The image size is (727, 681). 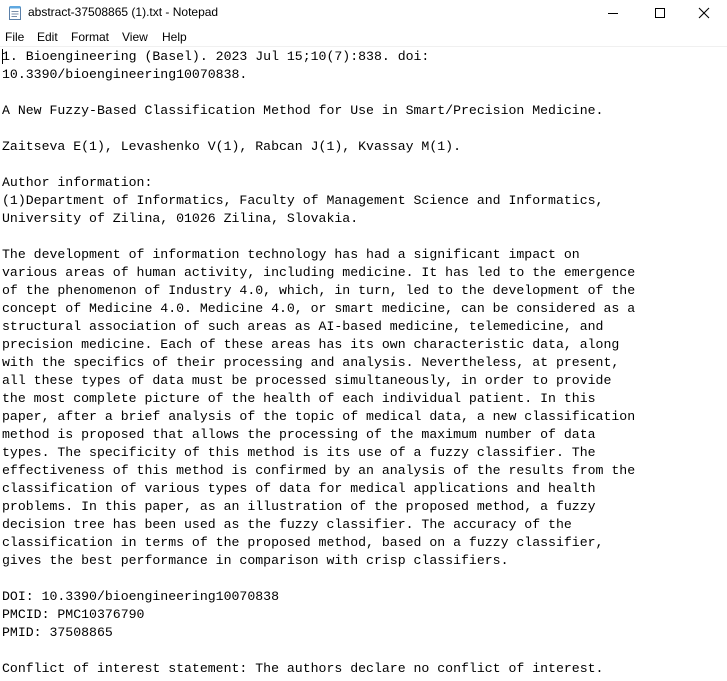 I want to click on menu-view: View, so click(x=135, y=37).